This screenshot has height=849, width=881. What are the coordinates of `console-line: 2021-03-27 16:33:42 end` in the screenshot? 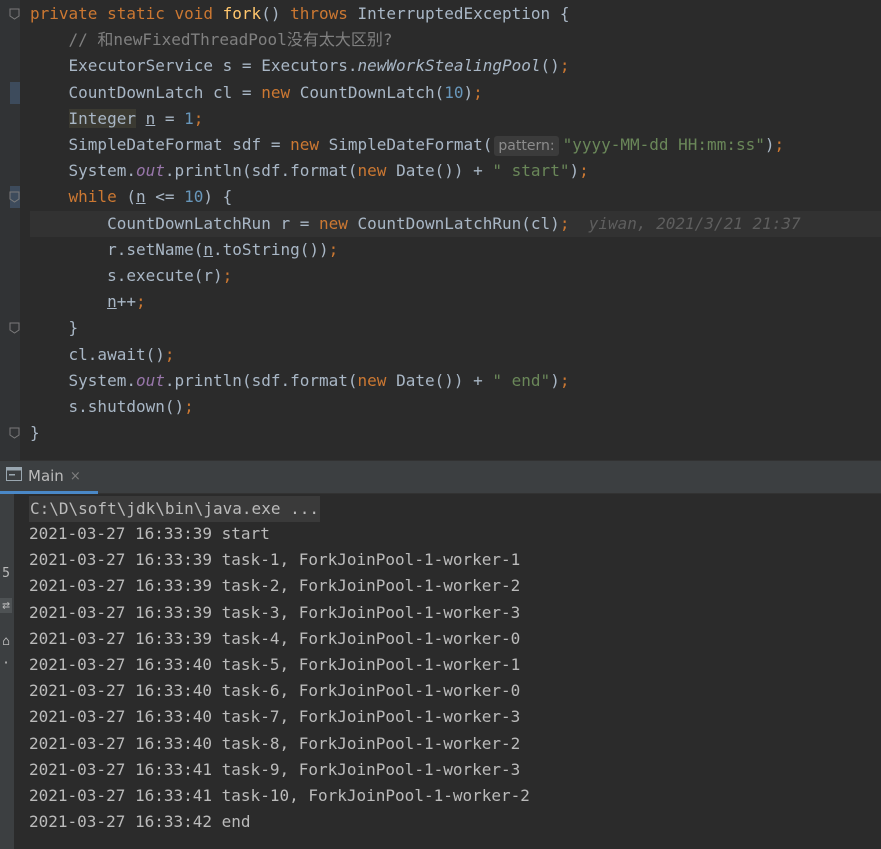 It's located at (140, 822).